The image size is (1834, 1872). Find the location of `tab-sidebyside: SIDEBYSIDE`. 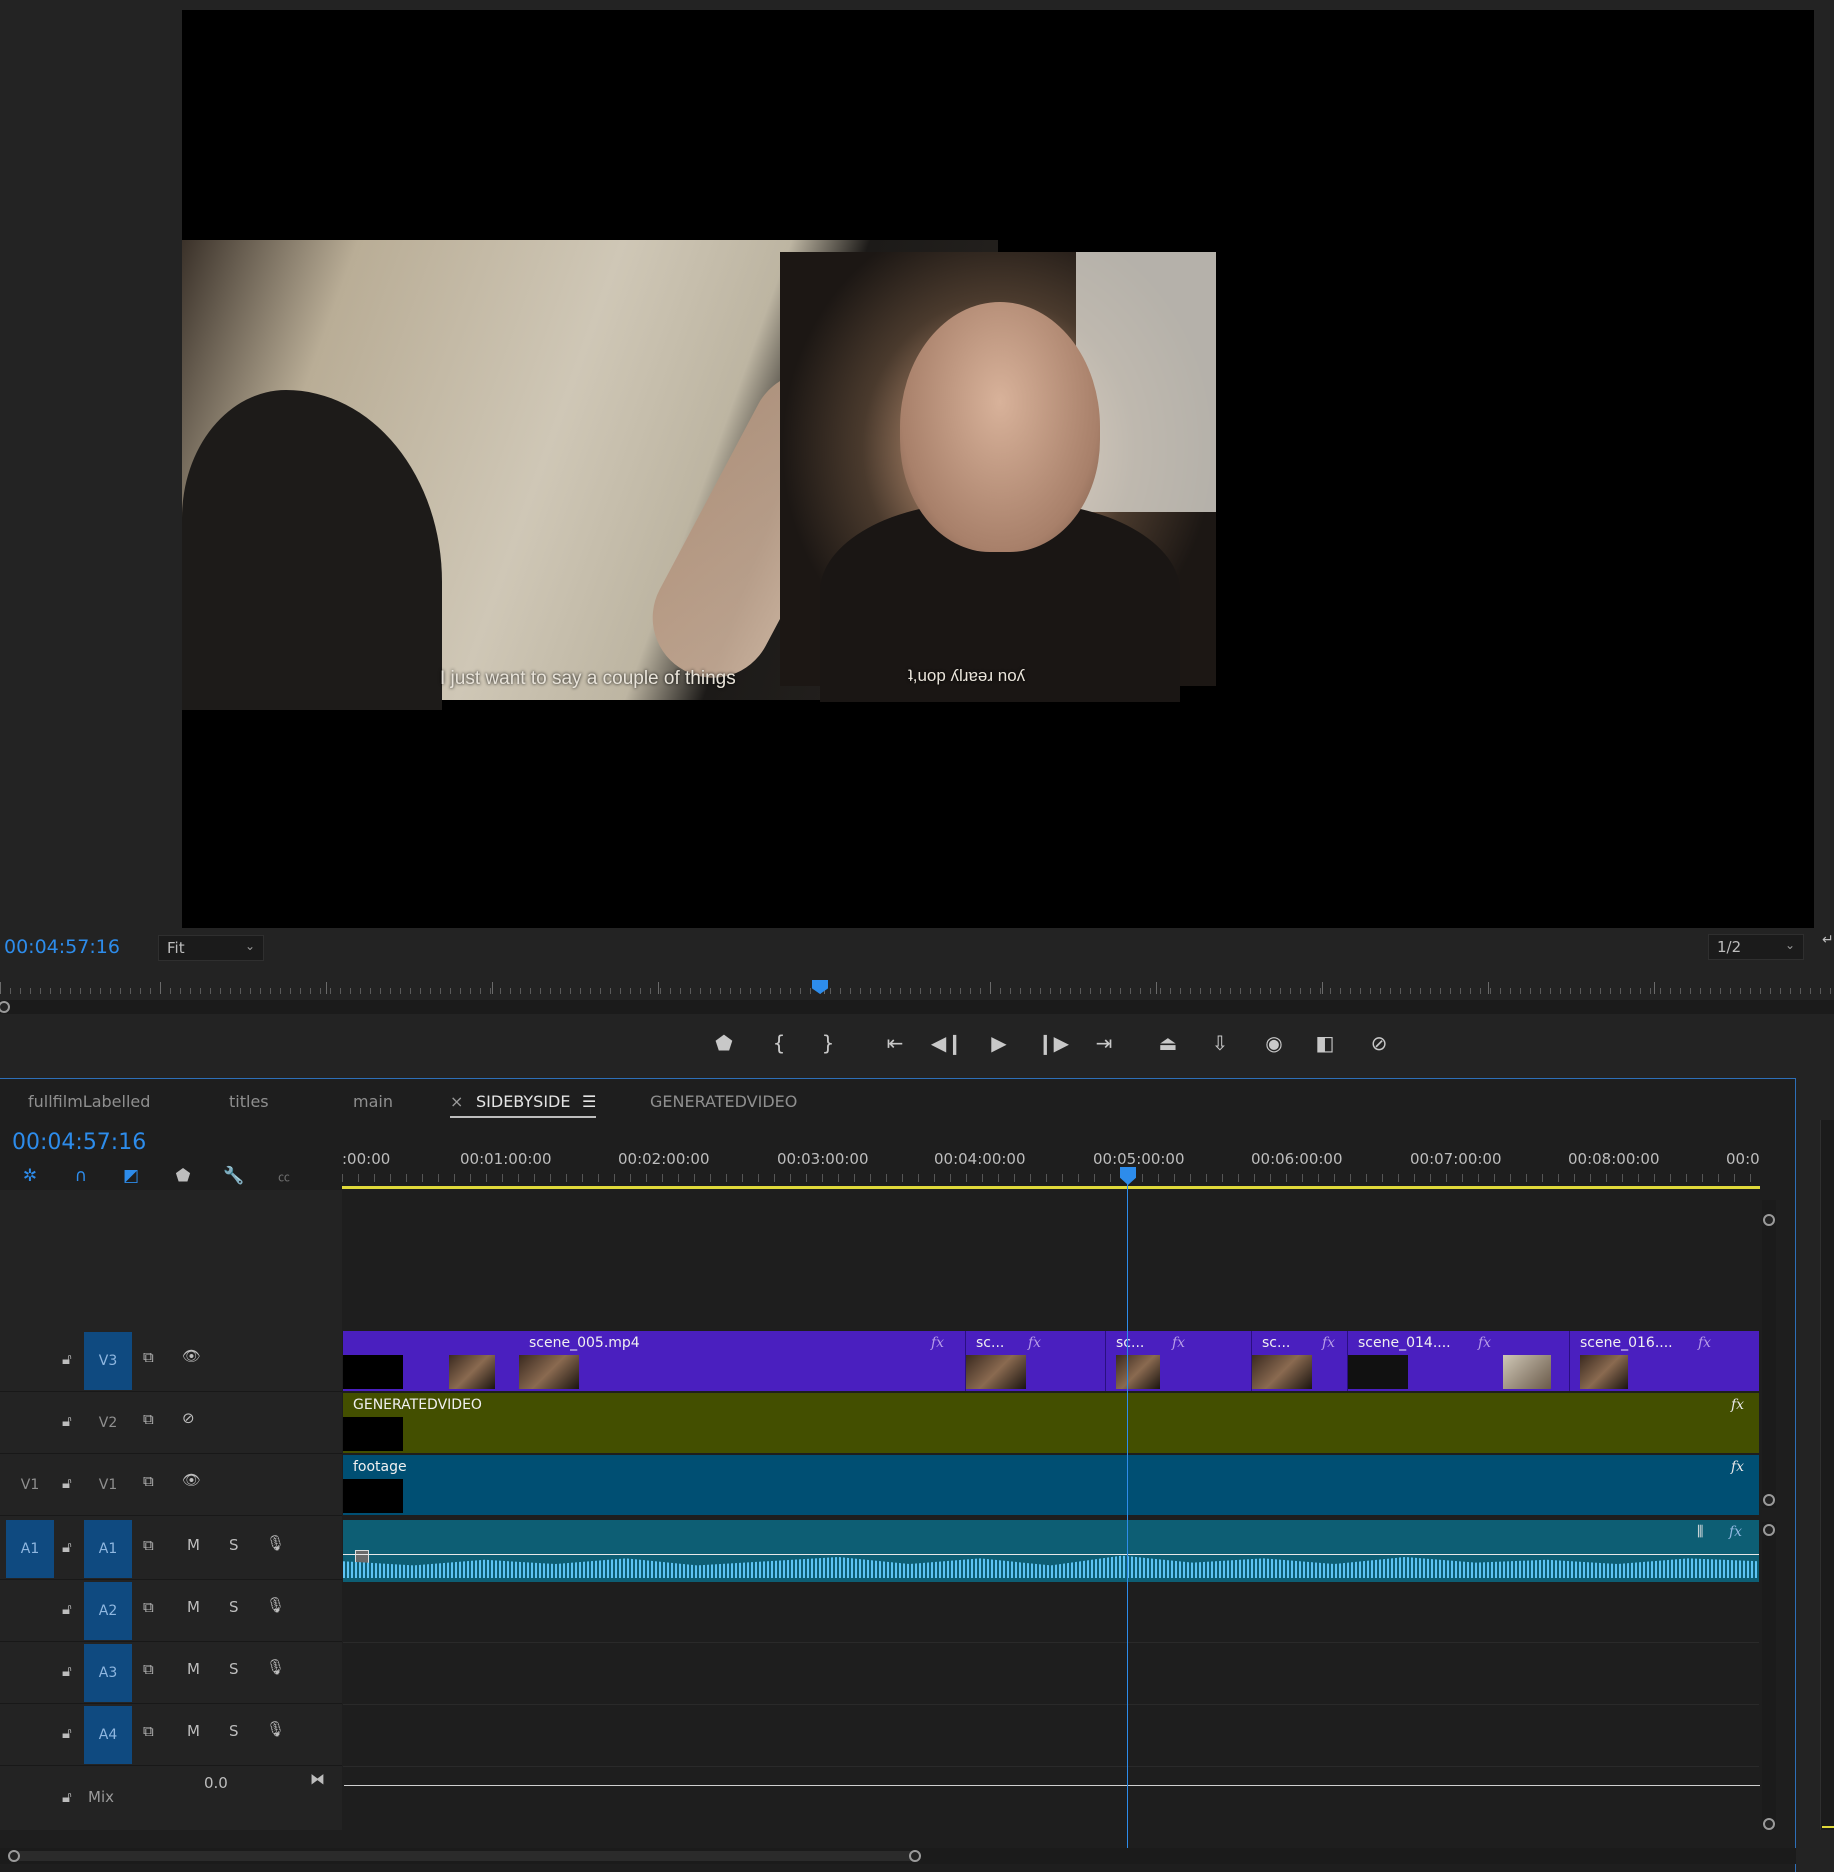

tab-sidebyside: SIDEBYSIDE is located at coordinates (523, 1101).